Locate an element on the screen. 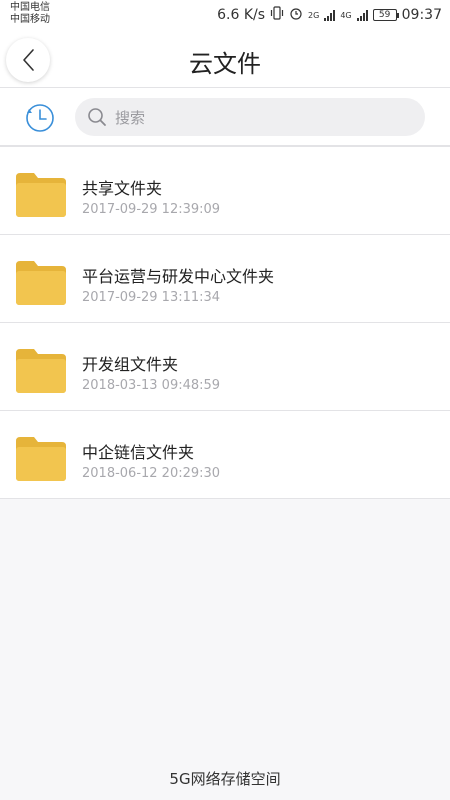 The height and width of the screenshot is (800, 450). folder-name: 中企链信文件夹 is located at coordinates (138, 452).